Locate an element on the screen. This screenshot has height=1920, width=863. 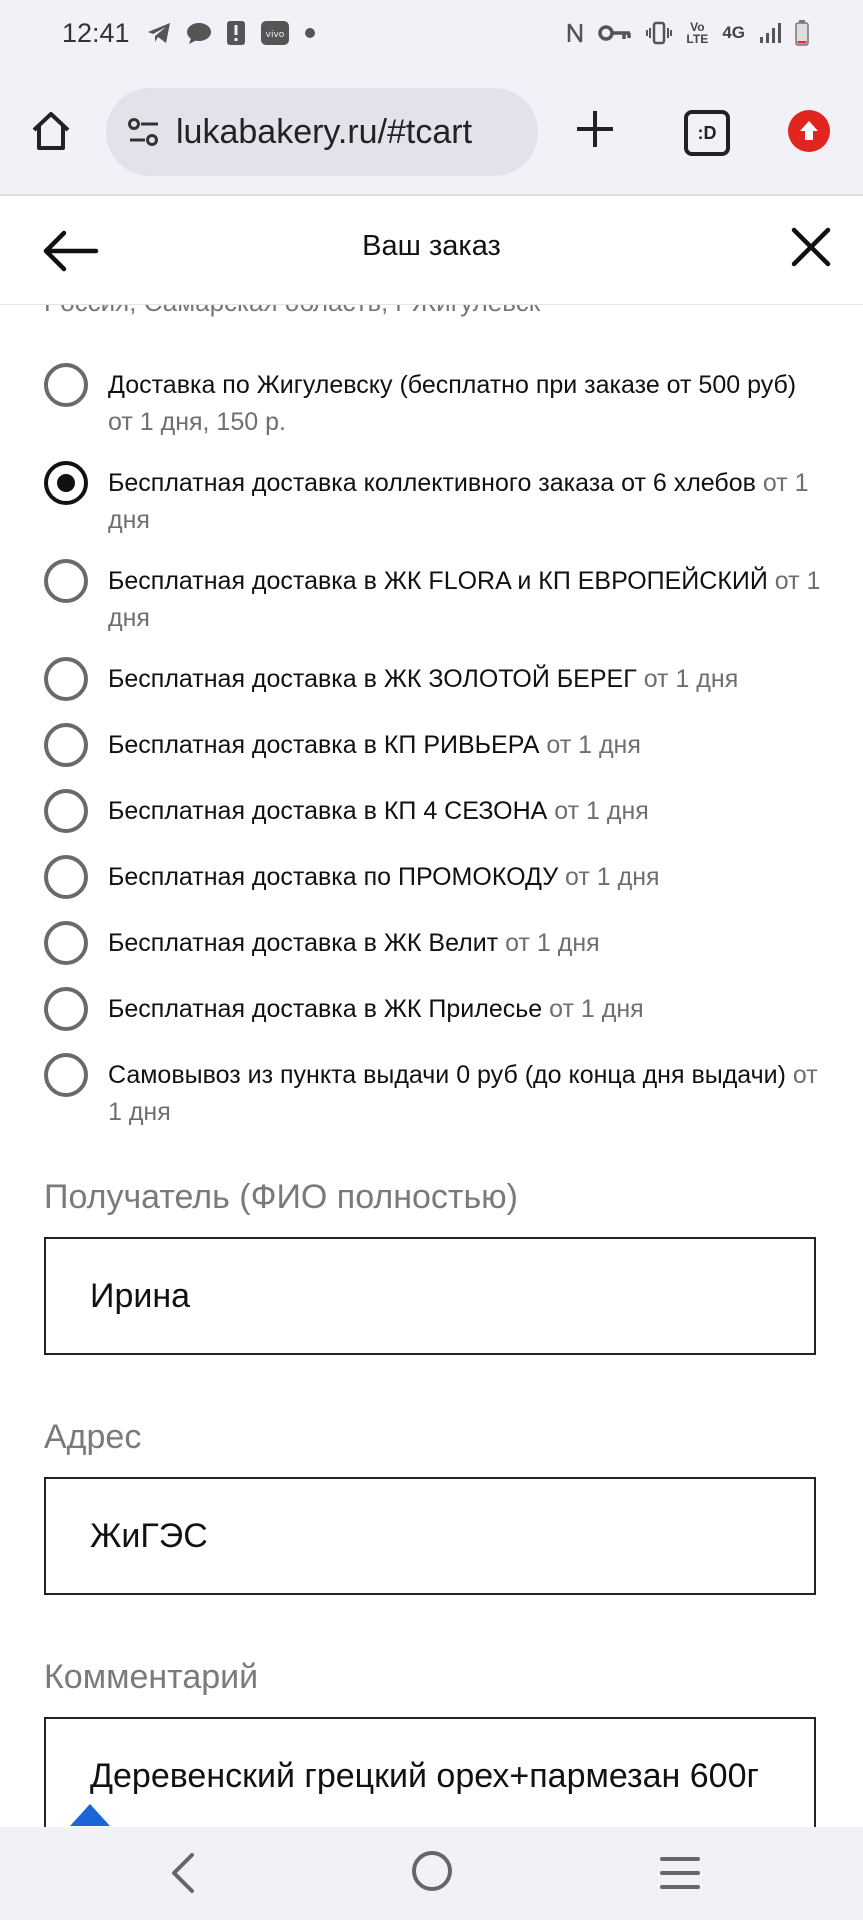
status-time: 12:41 is located at coordinates (96, 33).